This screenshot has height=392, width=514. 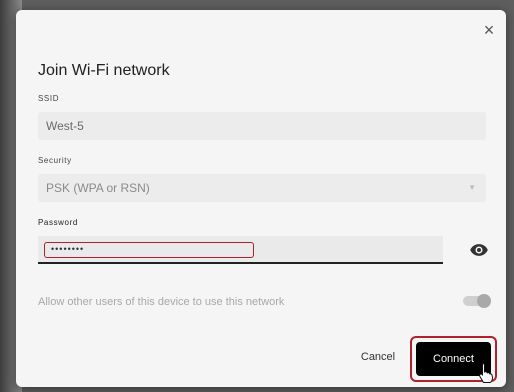 What do you see at coordinates (262, 126) in the screenshot?
I see `ssid-field: West-5` at bounding box center [262, 126].